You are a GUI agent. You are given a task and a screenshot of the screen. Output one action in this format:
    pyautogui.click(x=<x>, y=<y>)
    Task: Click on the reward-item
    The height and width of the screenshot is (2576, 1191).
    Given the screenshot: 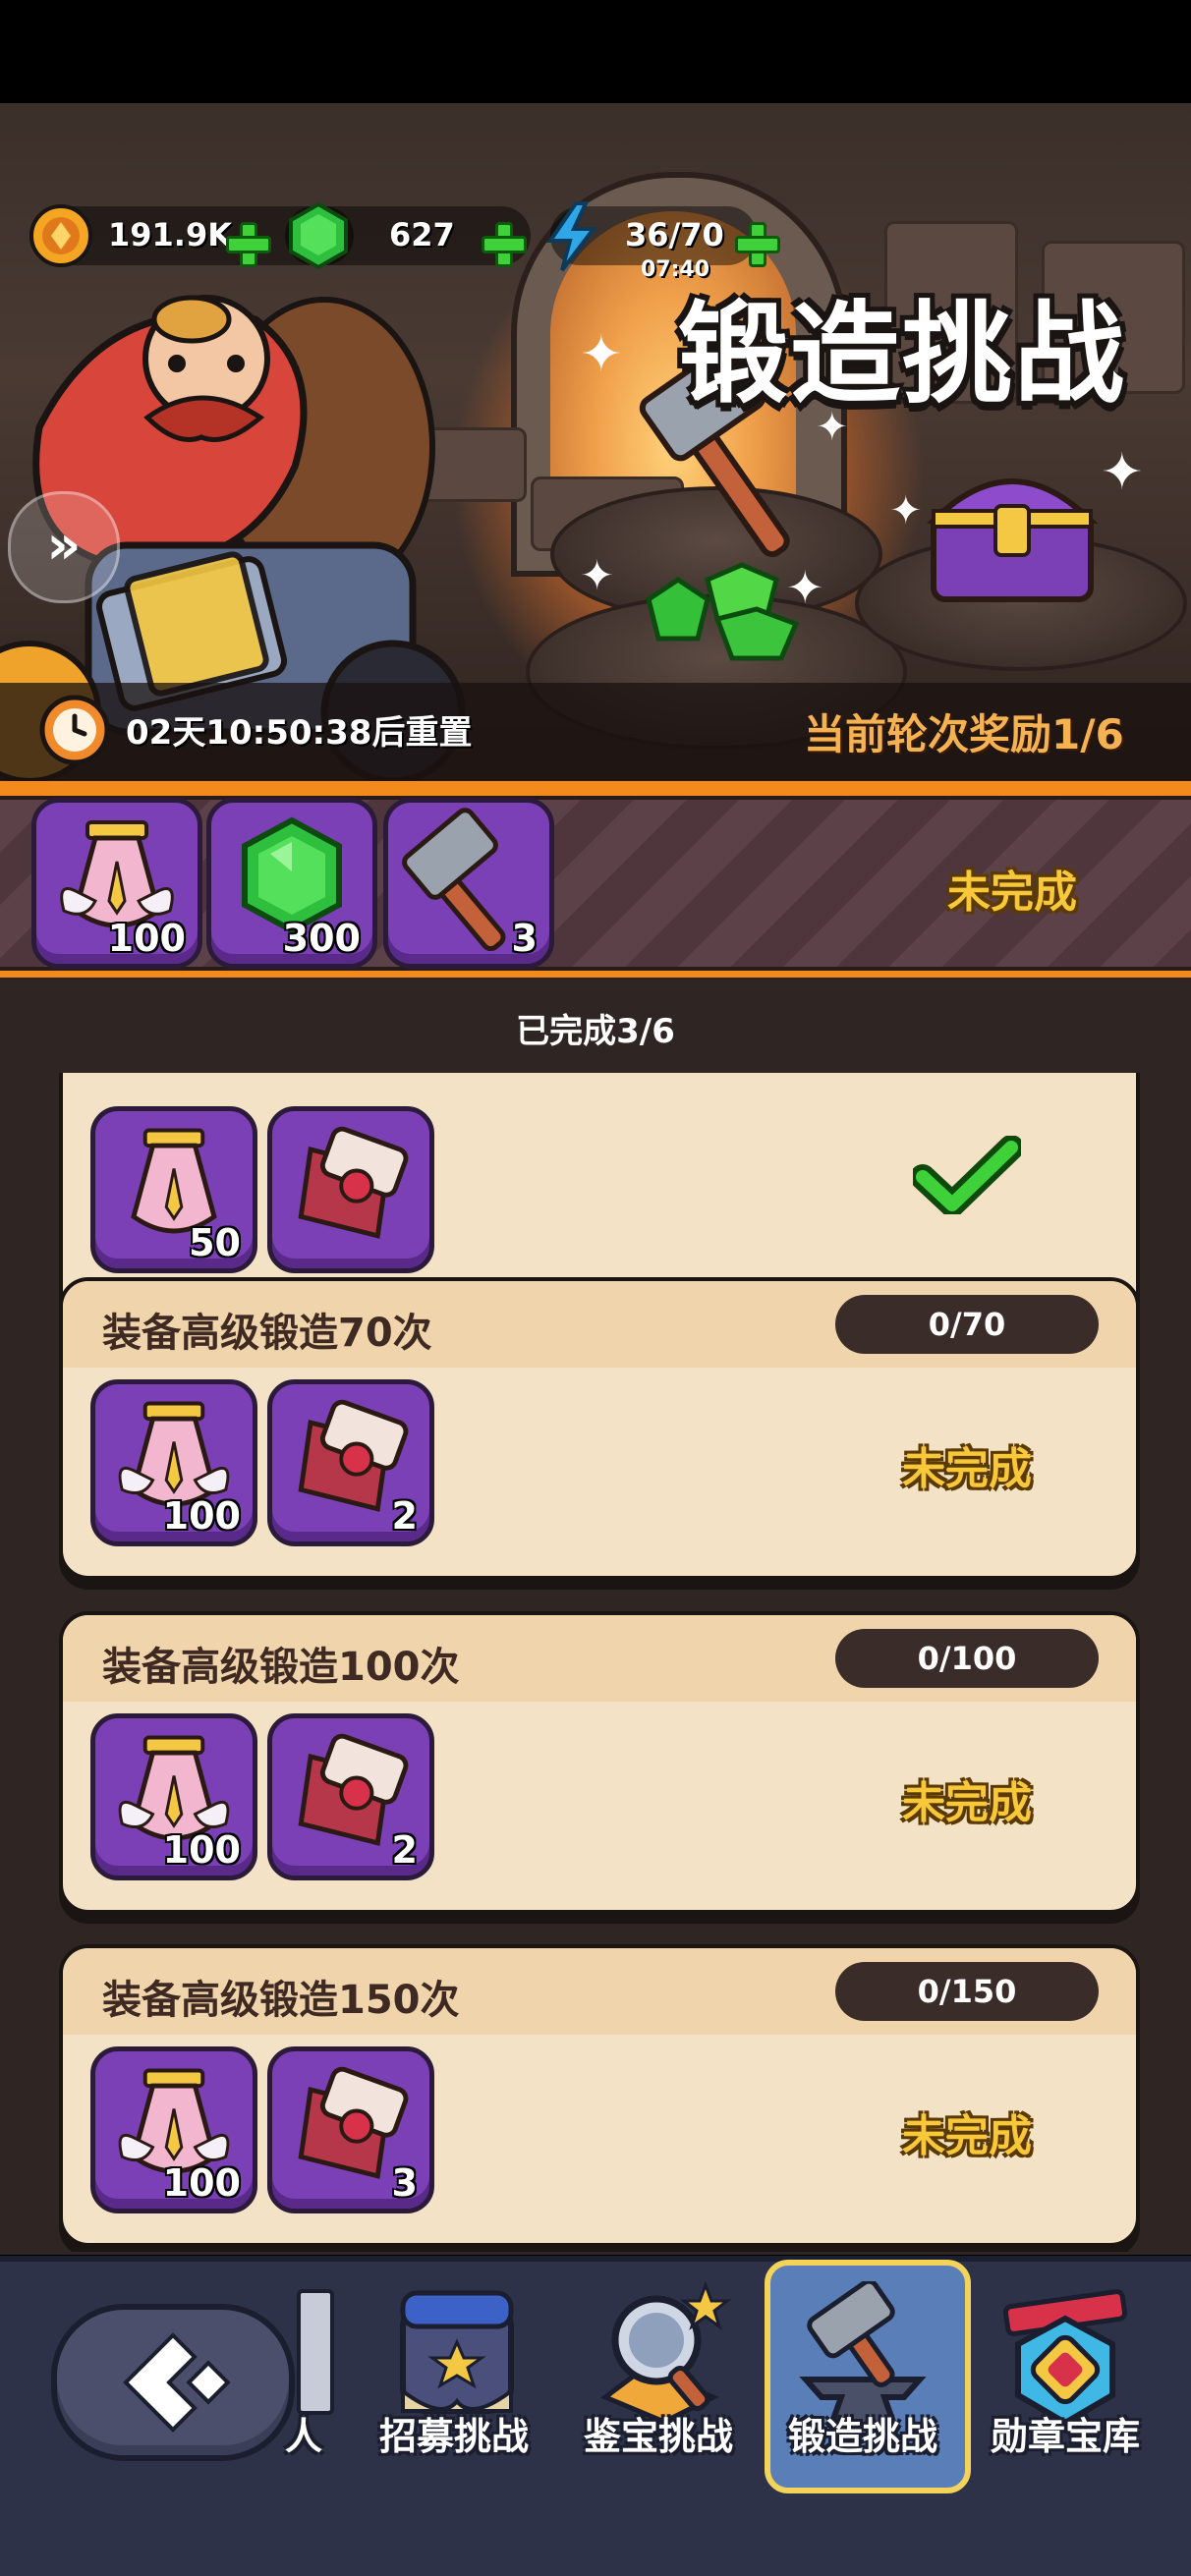 What is the action you would take?
    pyautogui.click(x=350, y=1189)
    